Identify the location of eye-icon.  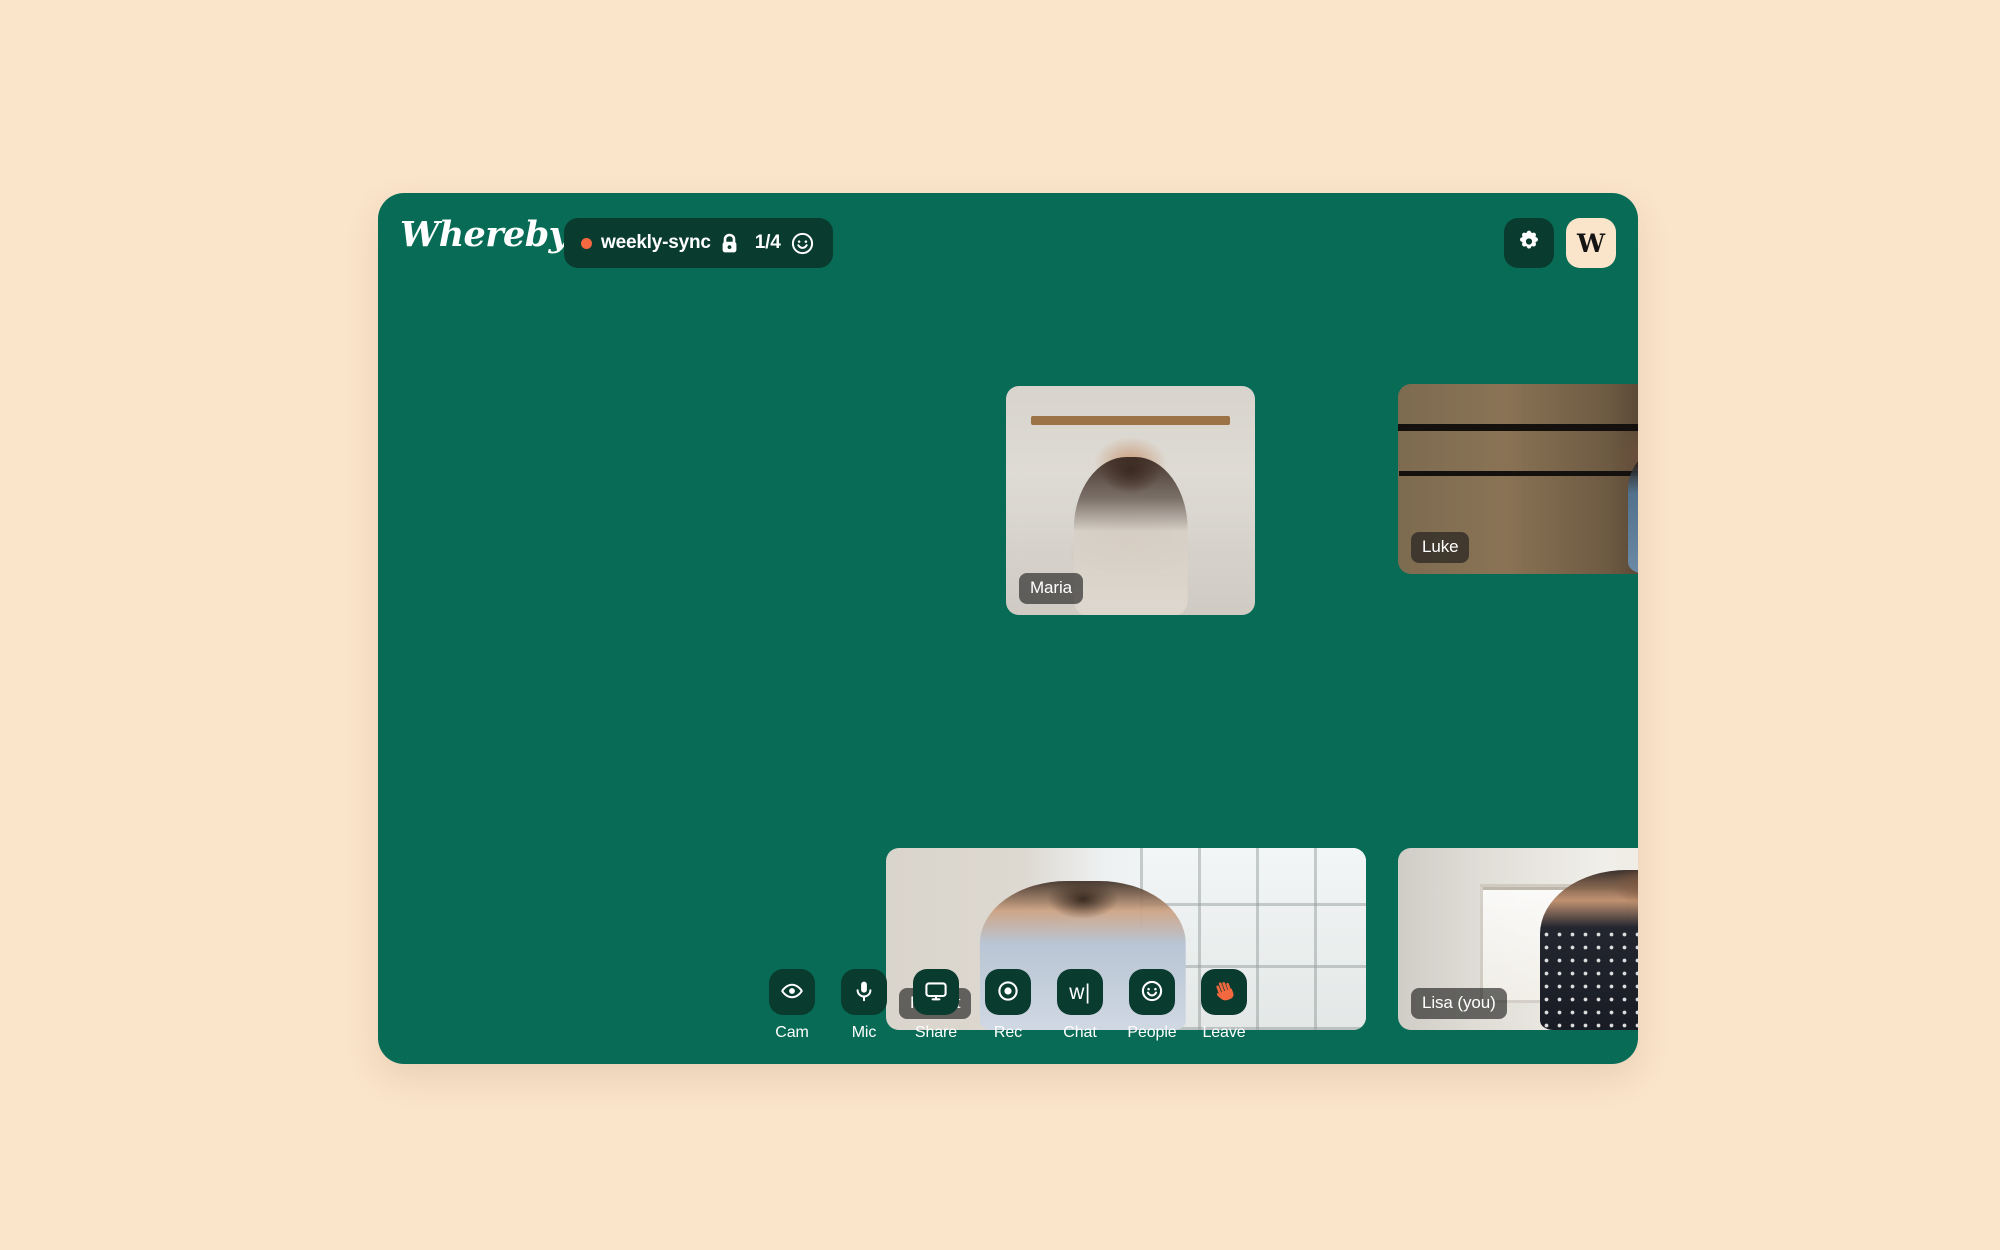
(792, 992).